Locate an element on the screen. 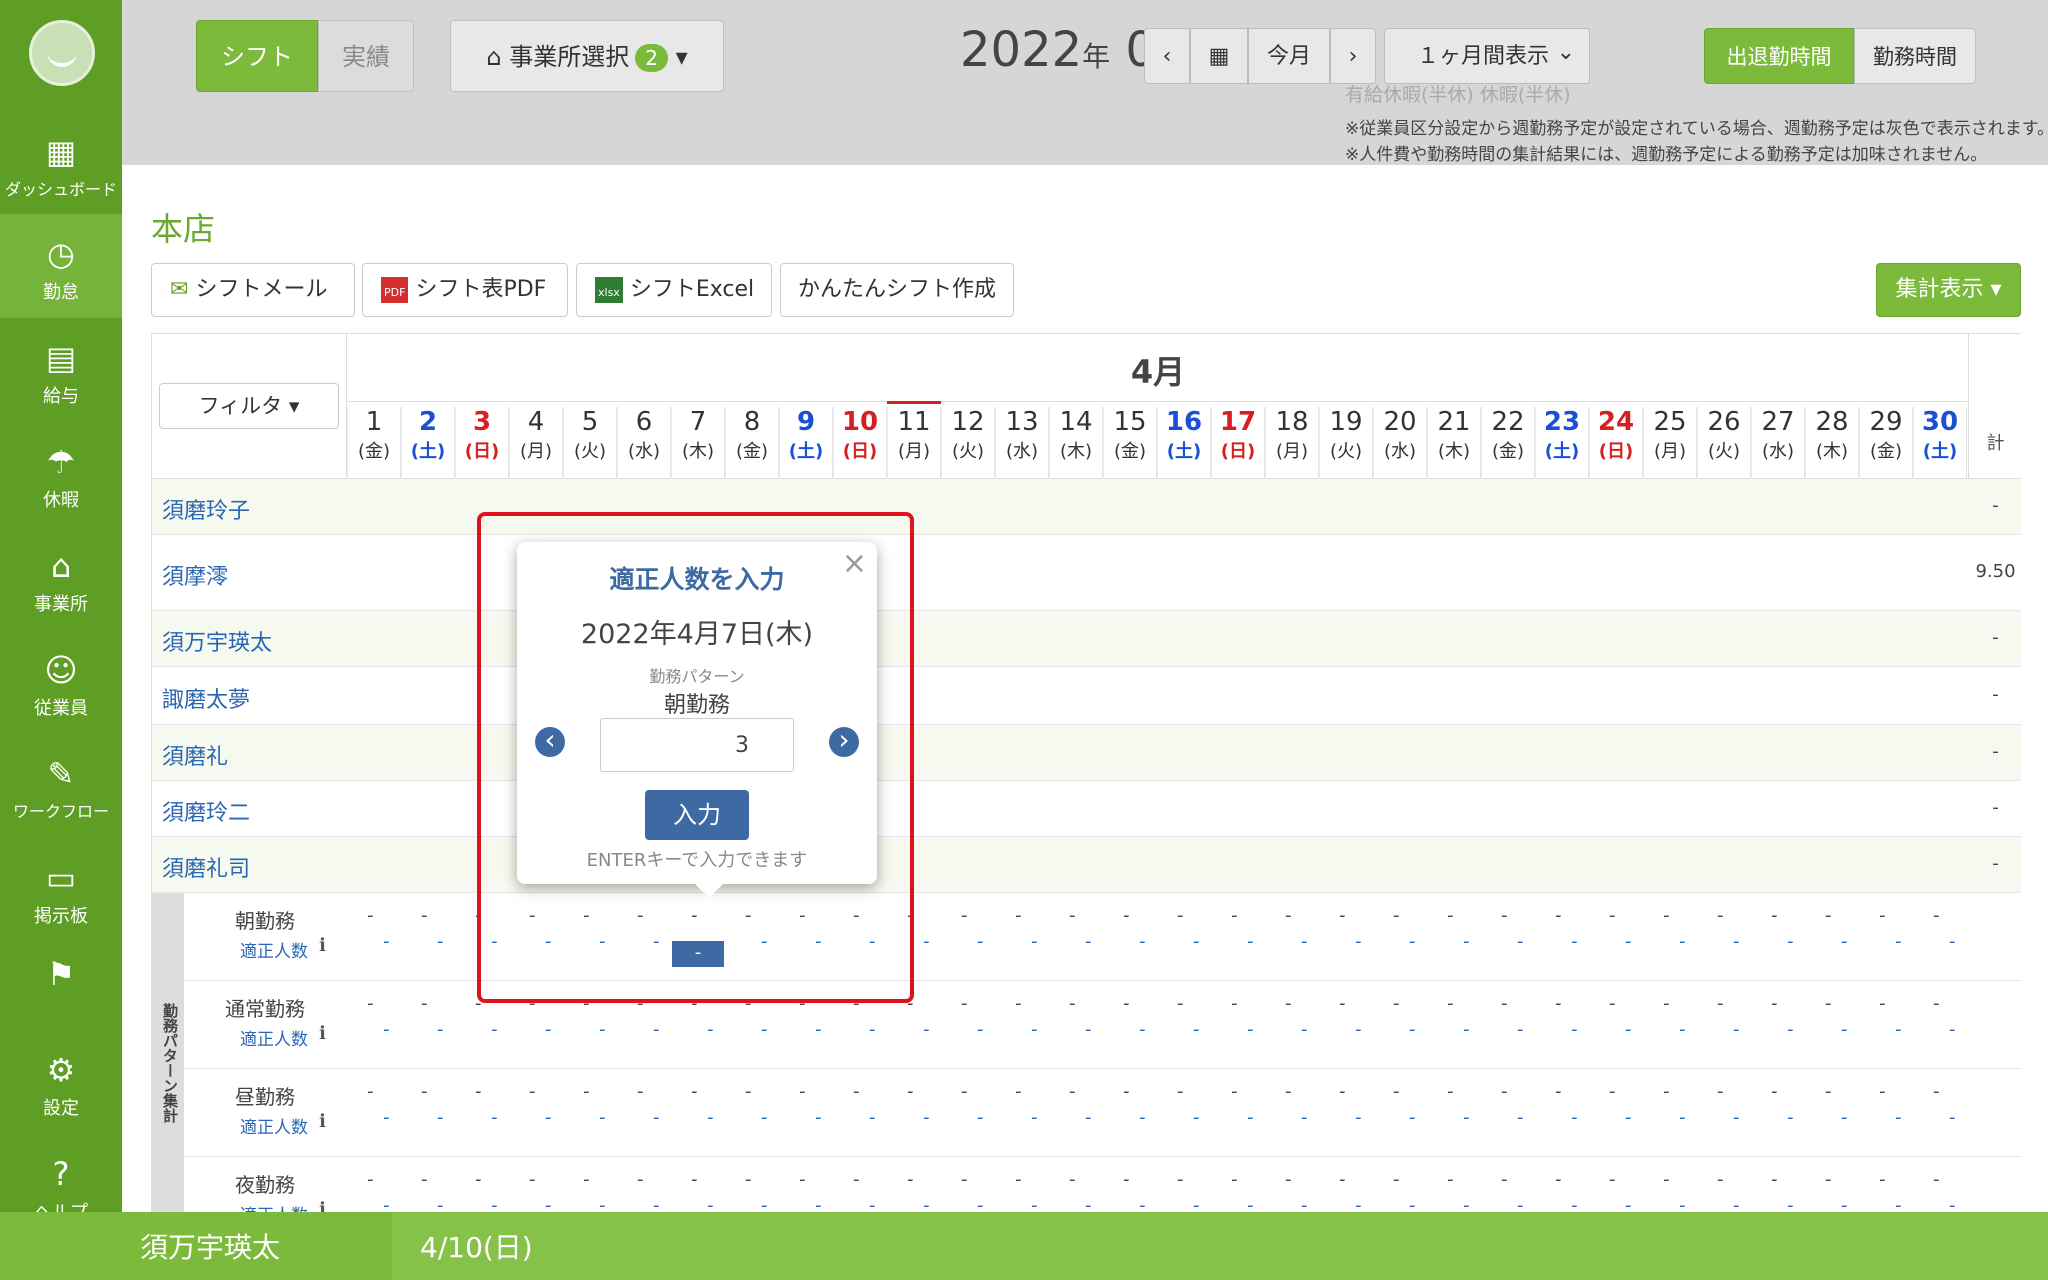  day-header: 20 (水) is located at coordinates (1400, 443).